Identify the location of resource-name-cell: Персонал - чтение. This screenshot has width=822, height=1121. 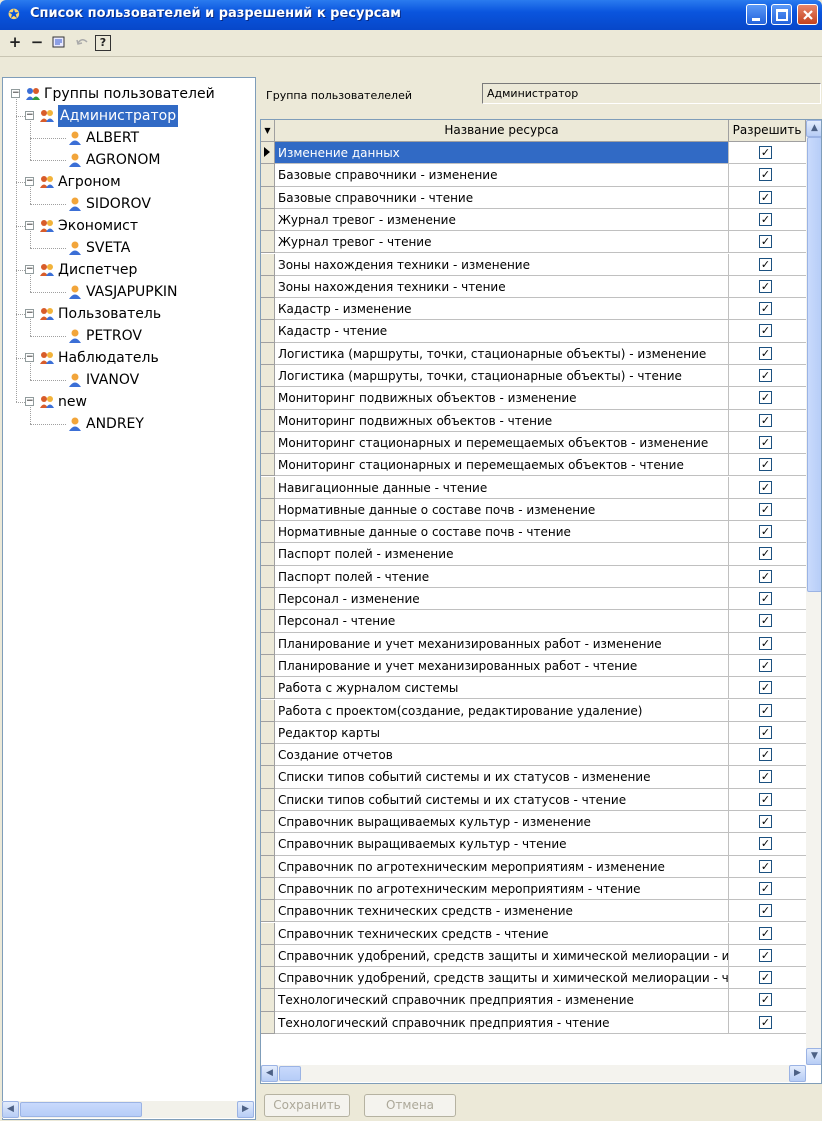
(502, 621).